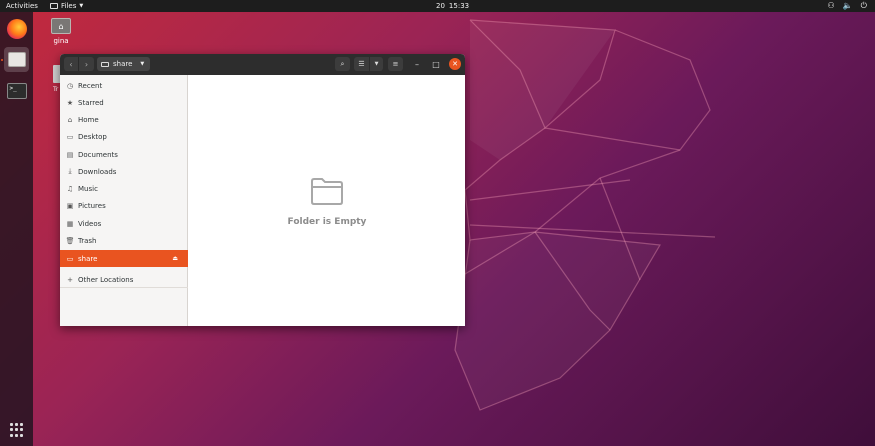 The width and height of the screenshot is (875, 446). What do you see at coordinates (70, 223) in the screenshot?
I see `video-icon: ▦` at bounding box center [70, 223].